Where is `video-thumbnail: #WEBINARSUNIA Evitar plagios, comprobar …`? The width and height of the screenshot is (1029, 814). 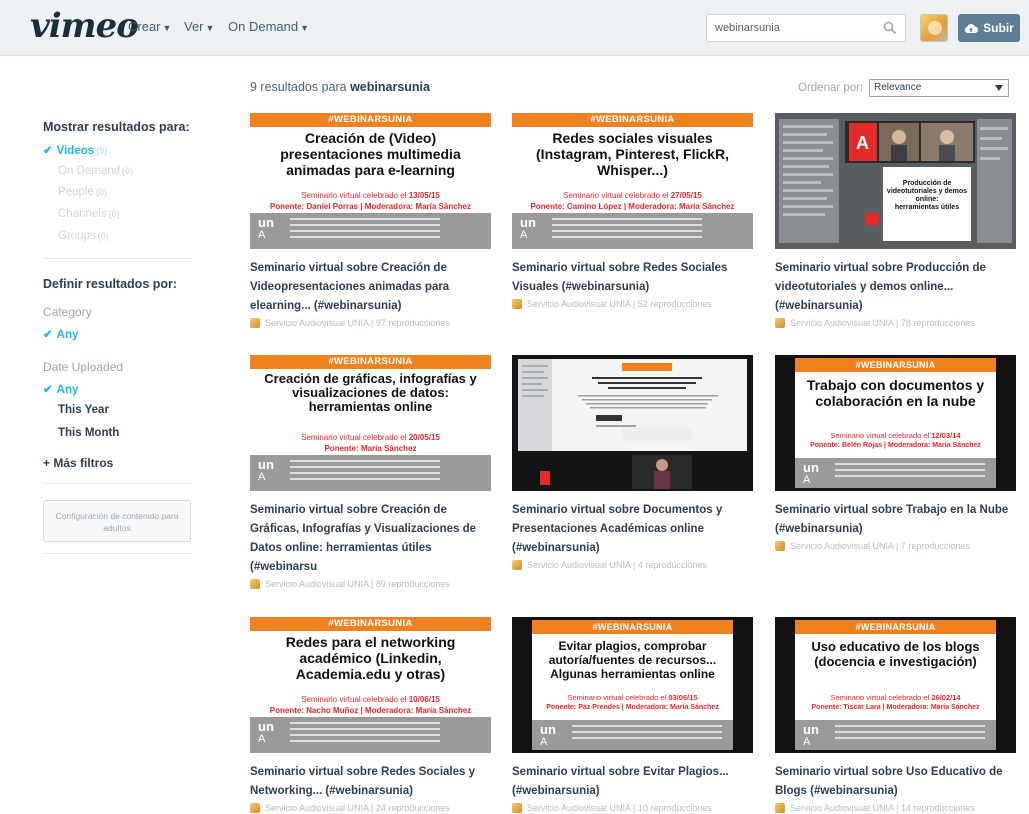
video-thumbnail: #WEBINARSUNIA Evitar plagios, comprobar … is located at coordinates (632, 685).